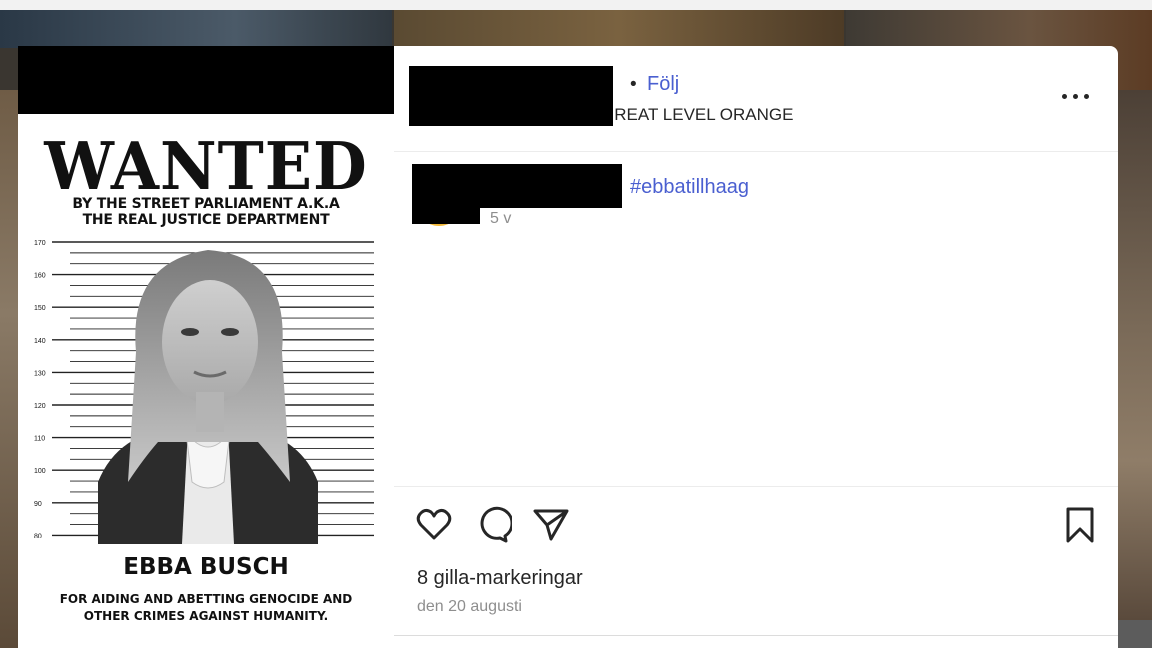 The width and height of the screenshot is (1152, 648). What do you see at coordinates (689, 187) in the screenshot?
I see `hashtag-link: #ebbatillhaag` at bounding box center [689, 187].